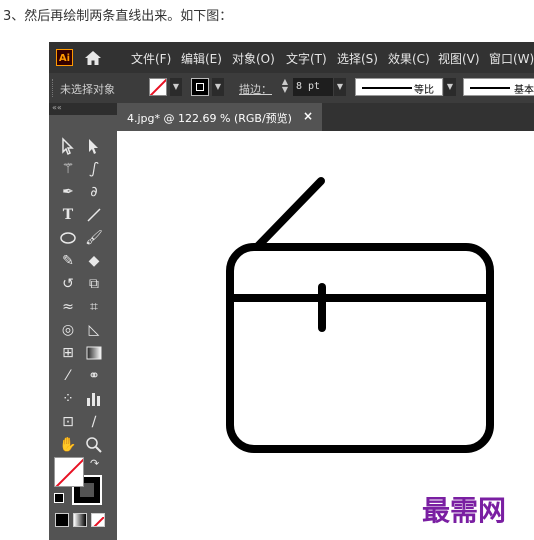 The image size is (534, 540). What do you see at coordinates (62, 520) in the screenshot?
I see `color-mode-button` at bounding box center [62, 520].